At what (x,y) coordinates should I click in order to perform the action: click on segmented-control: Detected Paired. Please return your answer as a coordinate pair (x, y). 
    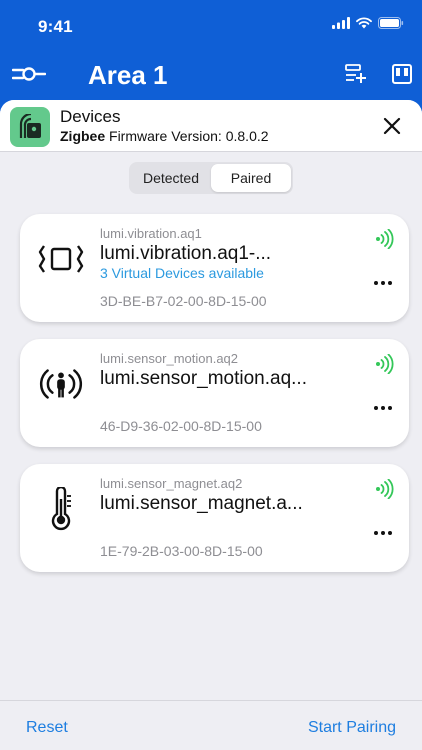
    Looking at the image, I should click on (211, 178).